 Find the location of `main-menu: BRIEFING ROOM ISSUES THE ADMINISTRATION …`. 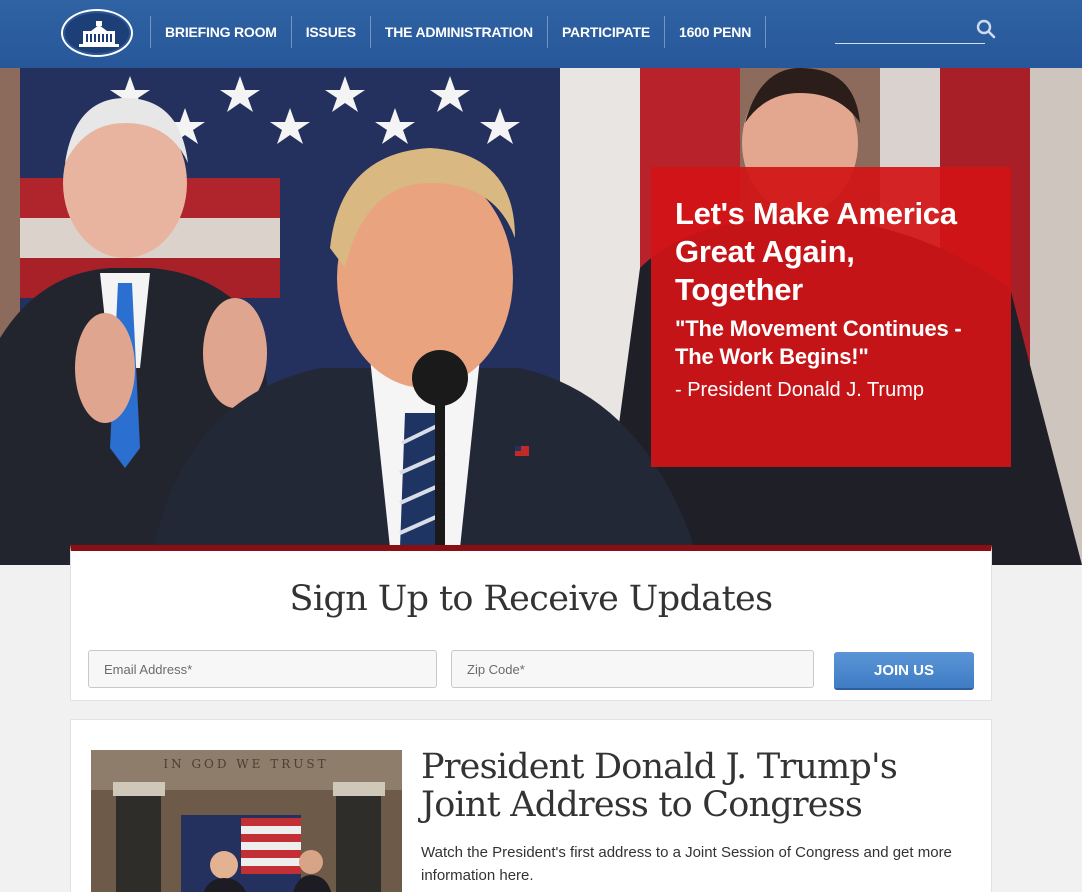

main-menu: BRIEFING ROOM ISSUES THE ADMINISTRATION … is located at coordinates (458, 32).